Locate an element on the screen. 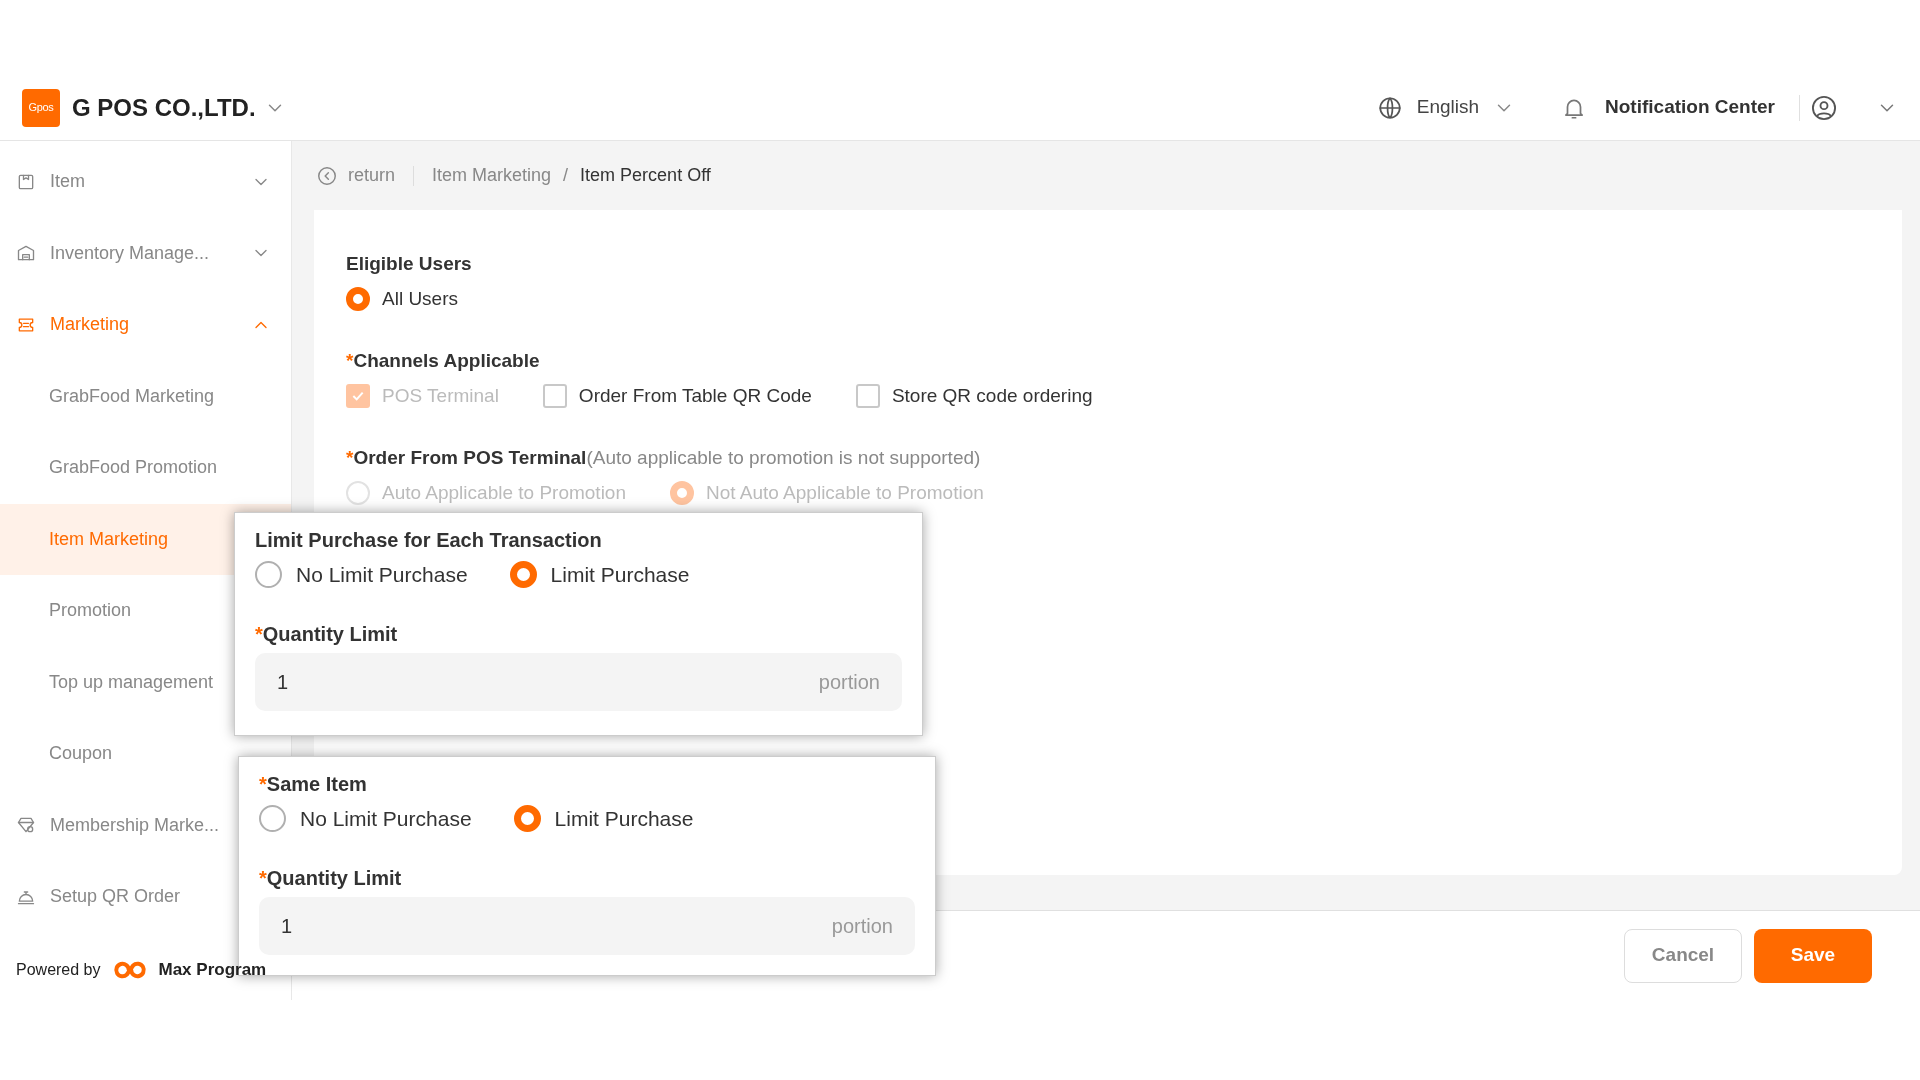 Image resolution: width=1920 pixels, height=1080 pixels. option-label: POS Terminal is located at coordinates (440, 395).